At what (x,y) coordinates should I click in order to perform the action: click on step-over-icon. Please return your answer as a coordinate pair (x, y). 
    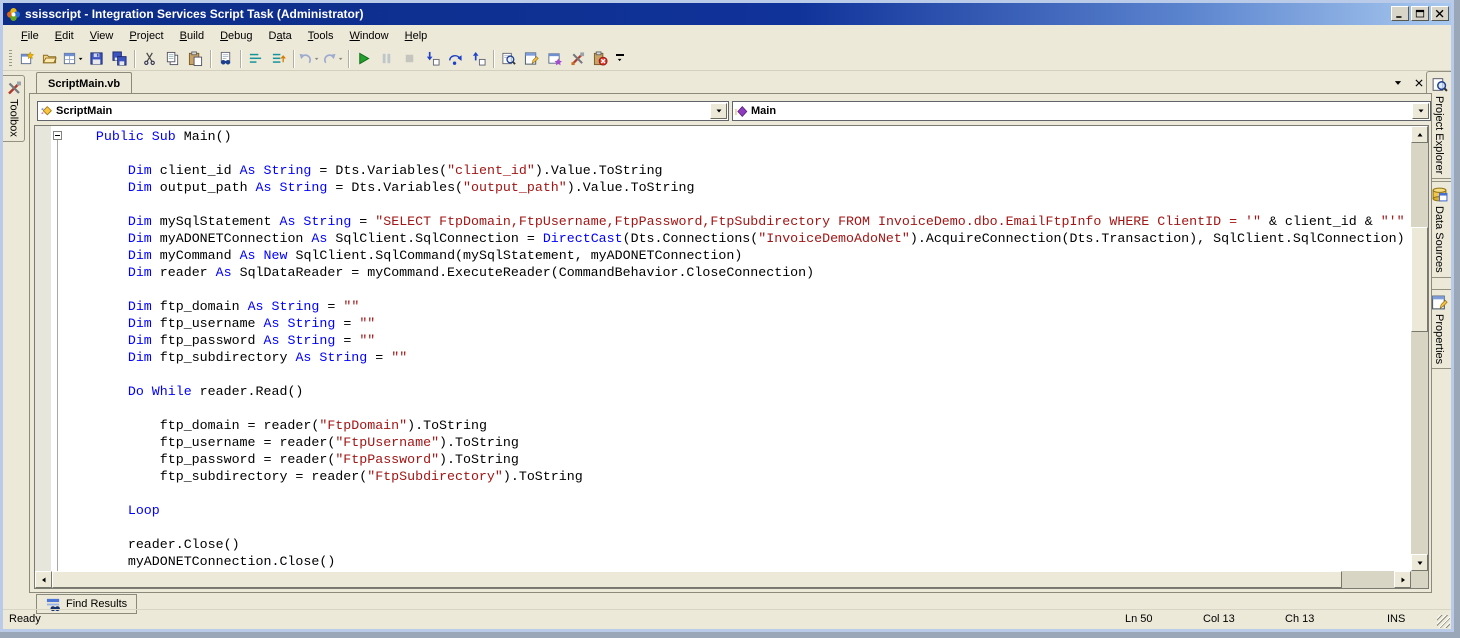
    Looking at the image, I should click on (455, 58).